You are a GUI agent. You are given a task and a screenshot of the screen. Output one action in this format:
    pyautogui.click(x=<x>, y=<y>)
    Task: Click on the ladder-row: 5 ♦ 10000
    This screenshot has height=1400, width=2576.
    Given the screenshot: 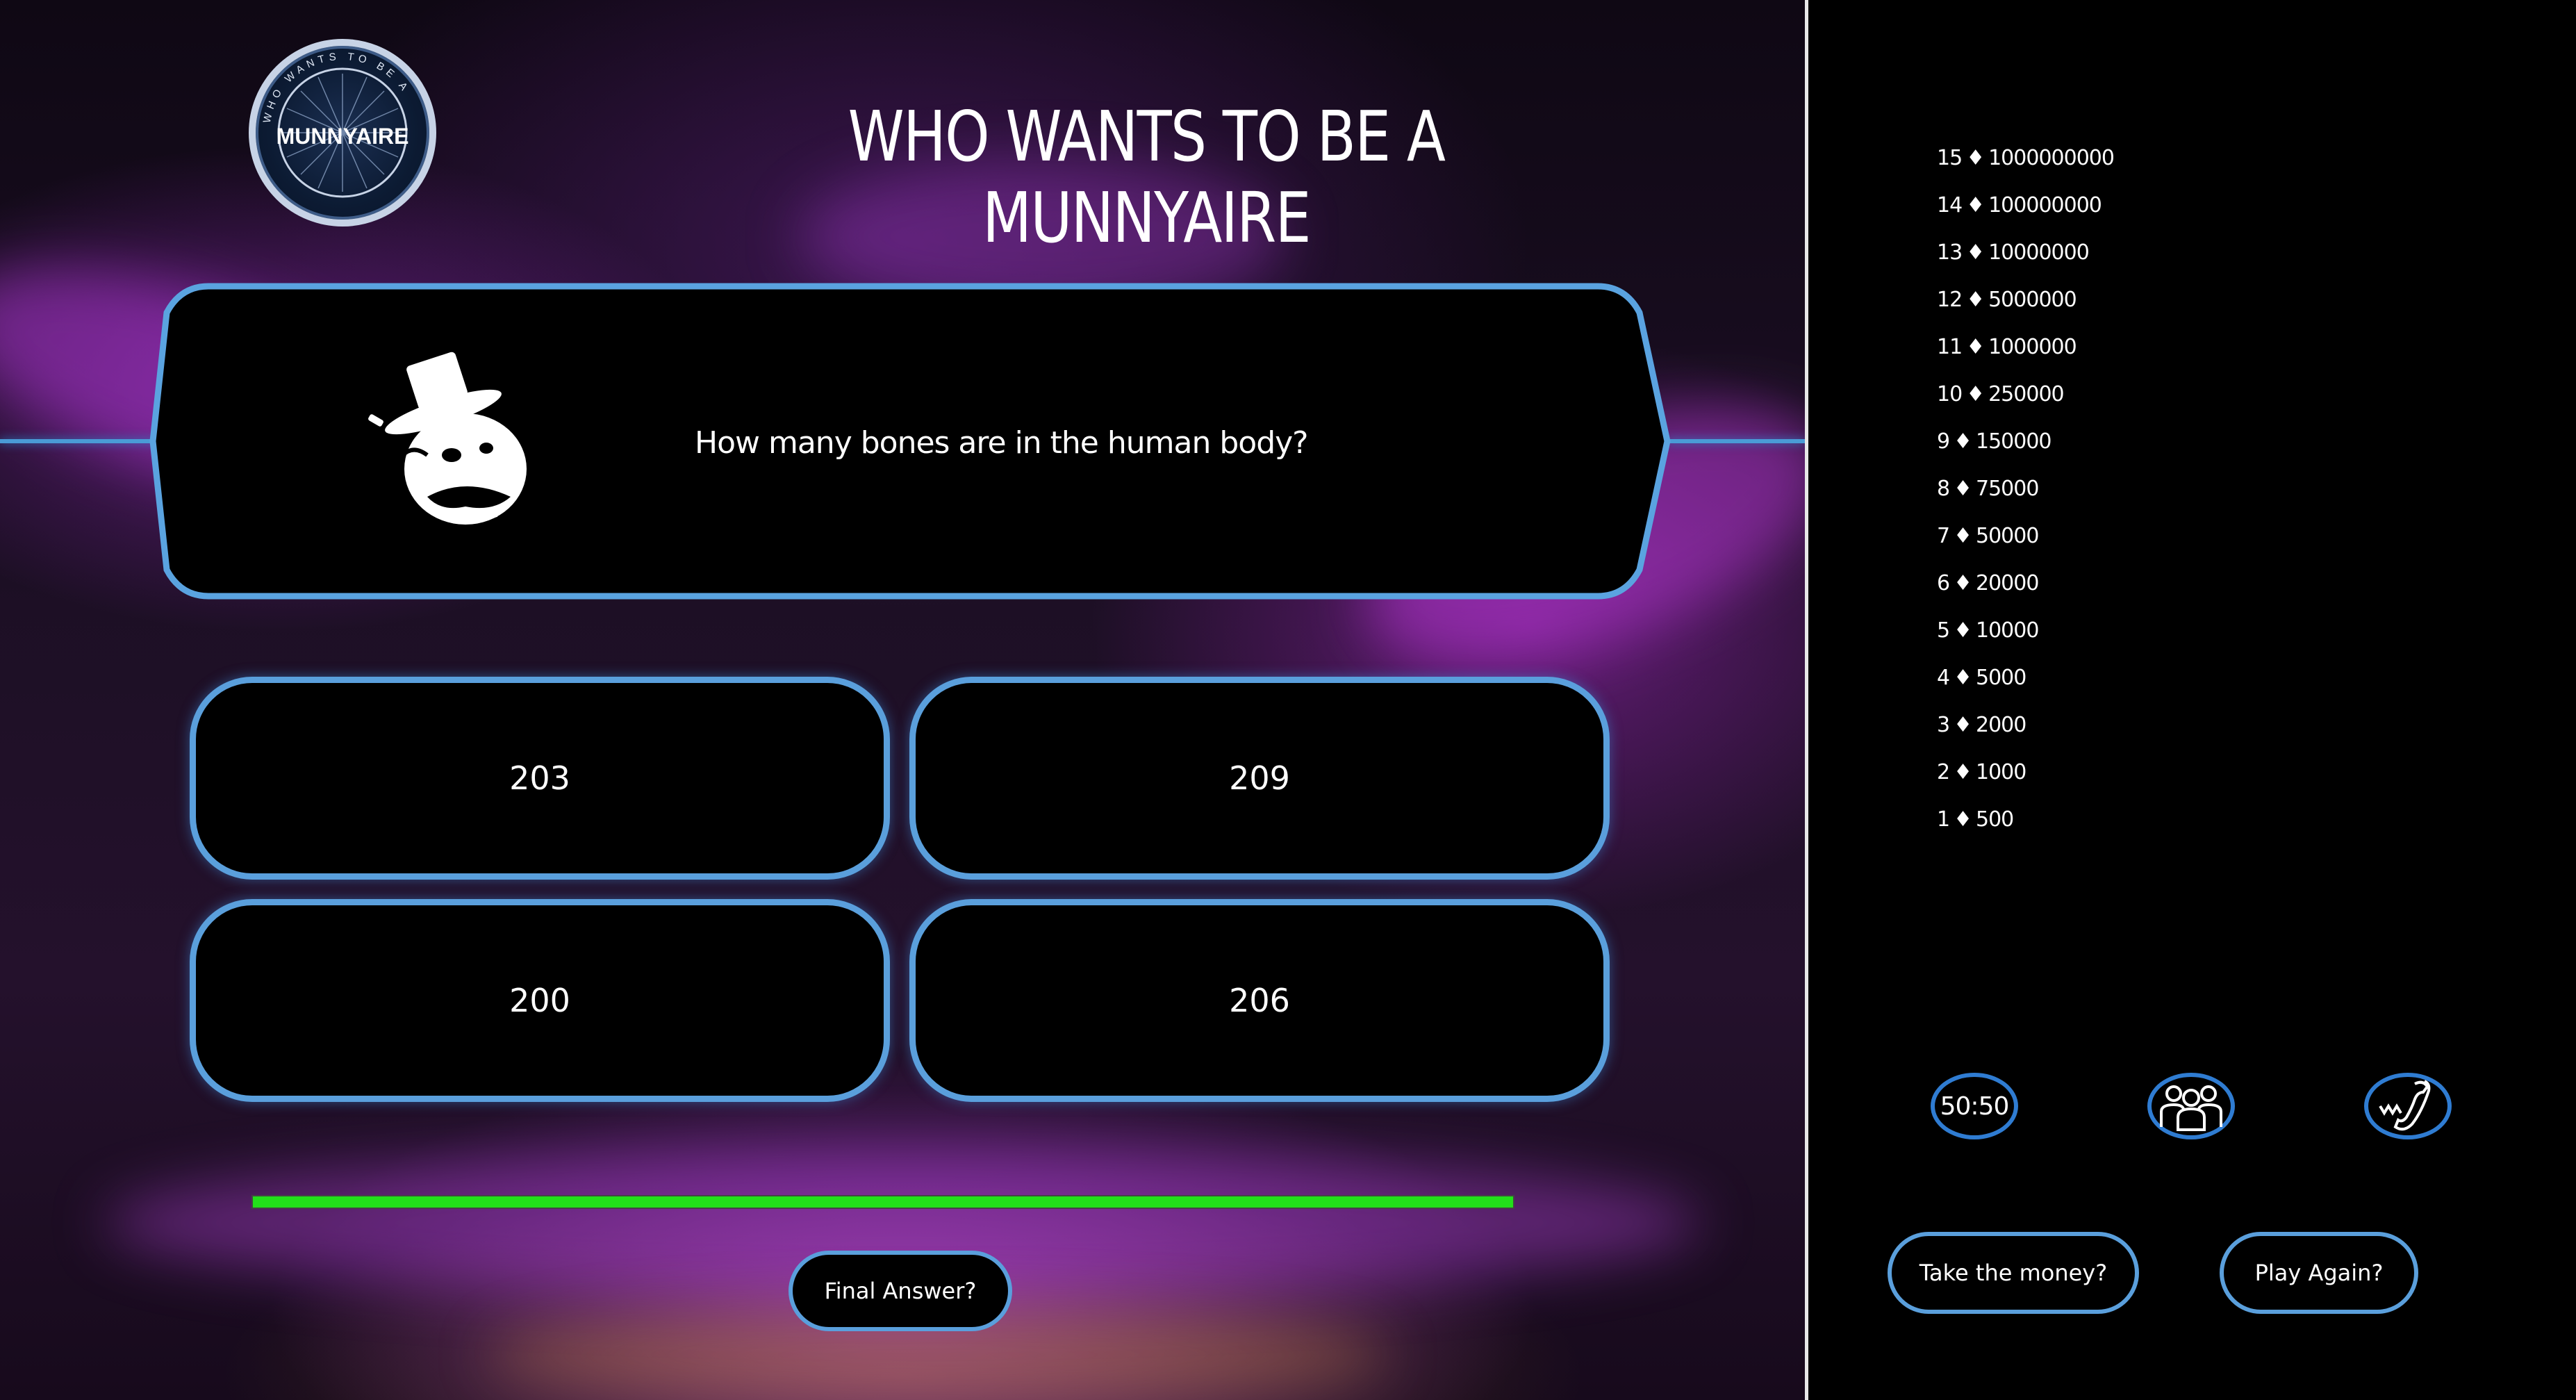 What is the action you would take?
    pyautogui.click(x=2026, y=640)
    